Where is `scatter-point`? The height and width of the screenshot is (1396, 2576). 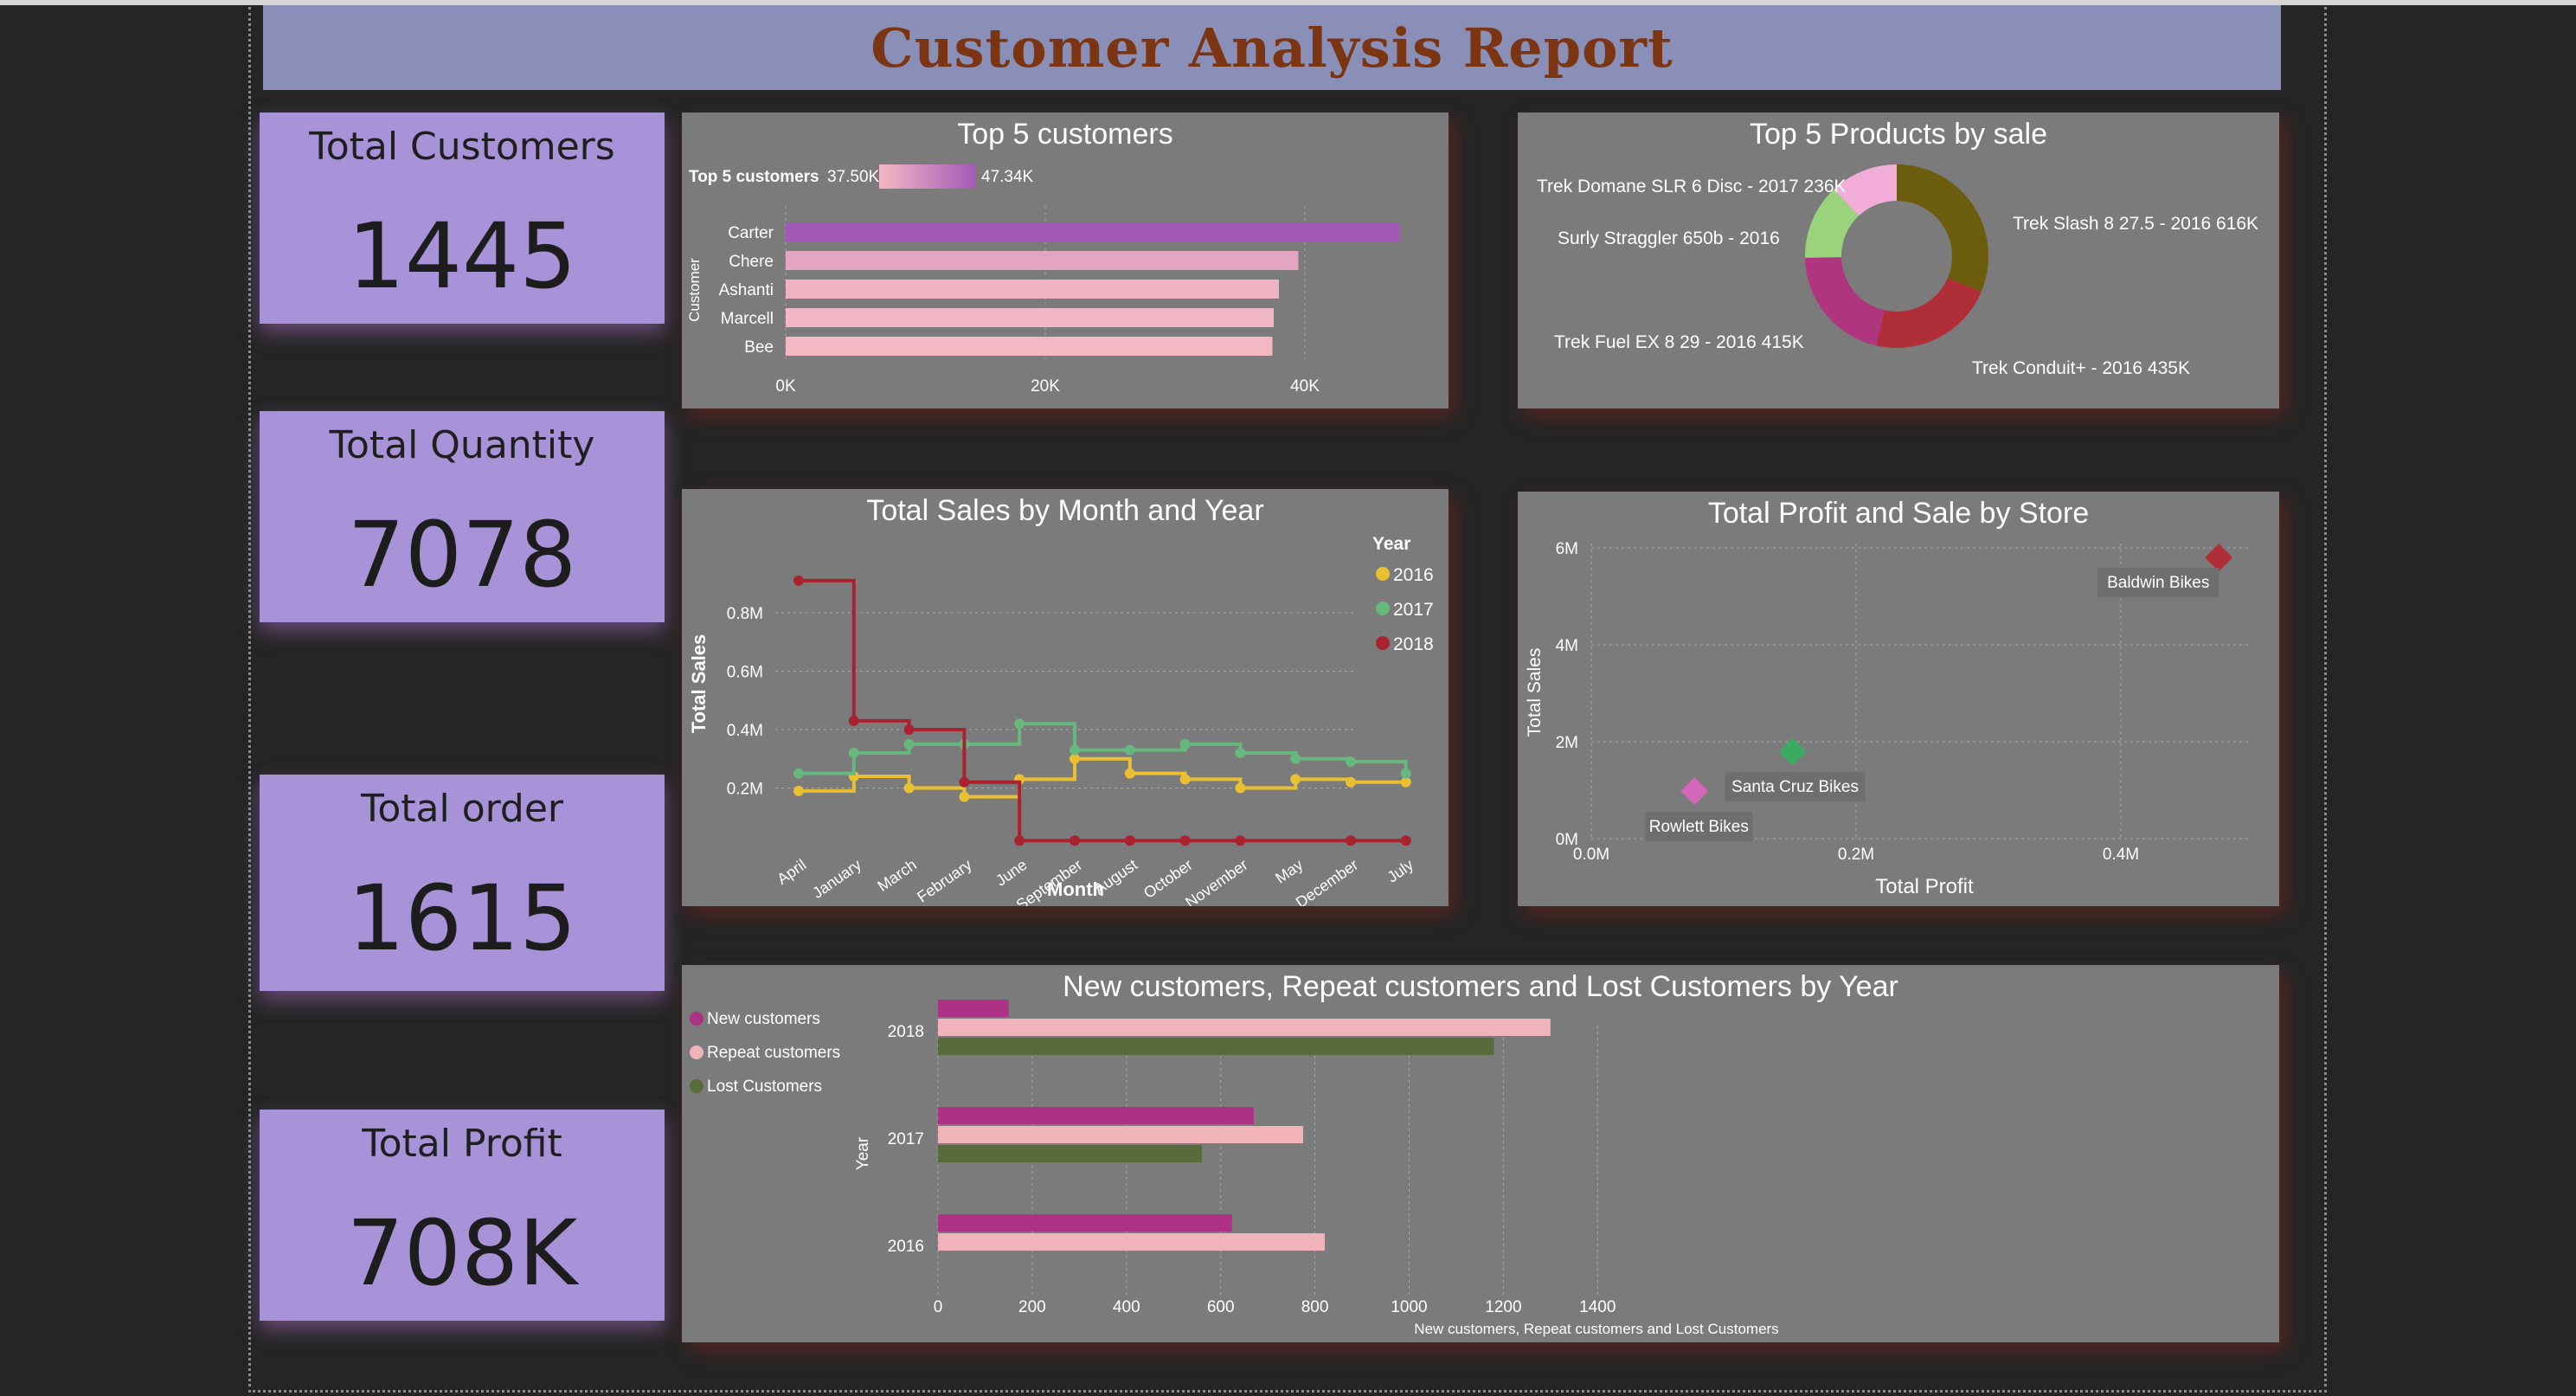
scatter-point is located at coordinates (1793, 751).